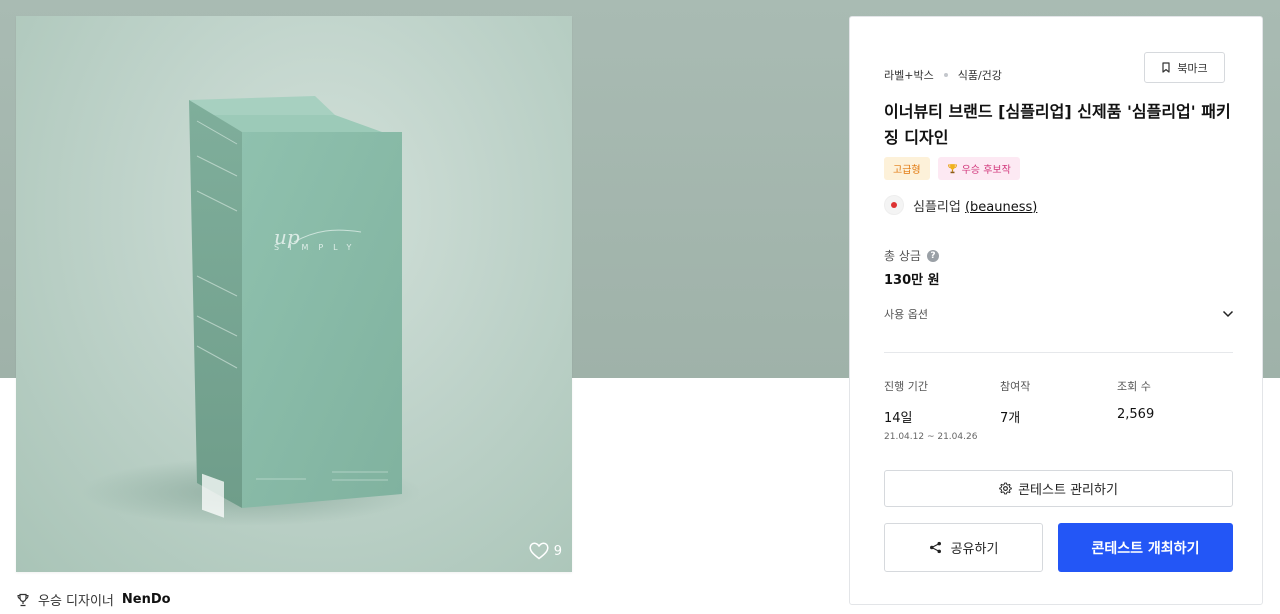  What do you see at coordinates (898, 418) in the screenshot?
I see `stat-period-value: 14일` at bounding box center [898, 418].